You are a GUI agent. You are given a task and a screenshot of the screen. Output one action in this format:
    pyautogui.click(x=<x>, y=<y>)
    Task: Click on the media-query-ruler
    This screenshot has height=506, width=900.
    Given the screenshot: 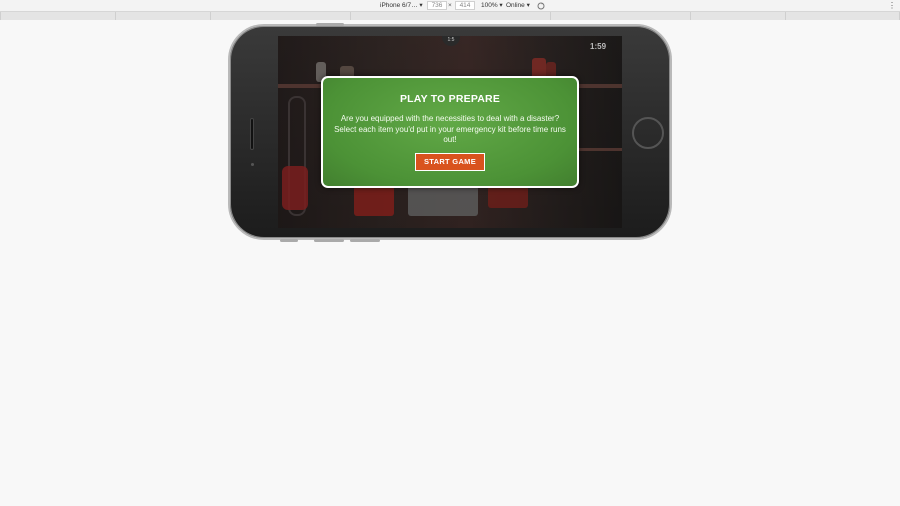 What is the action you would take?
    pyautogui.click(x=450, y=16)
    